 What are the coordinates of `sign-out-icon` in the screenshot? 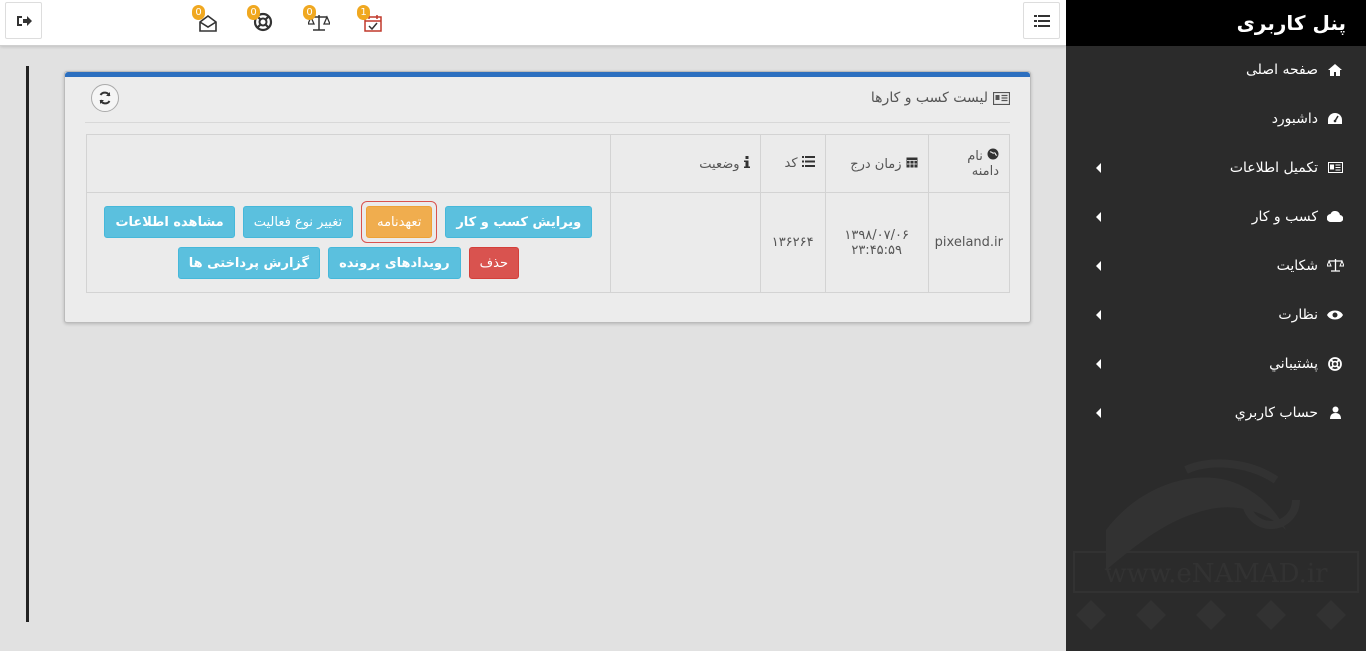 It's located at (24, 20).